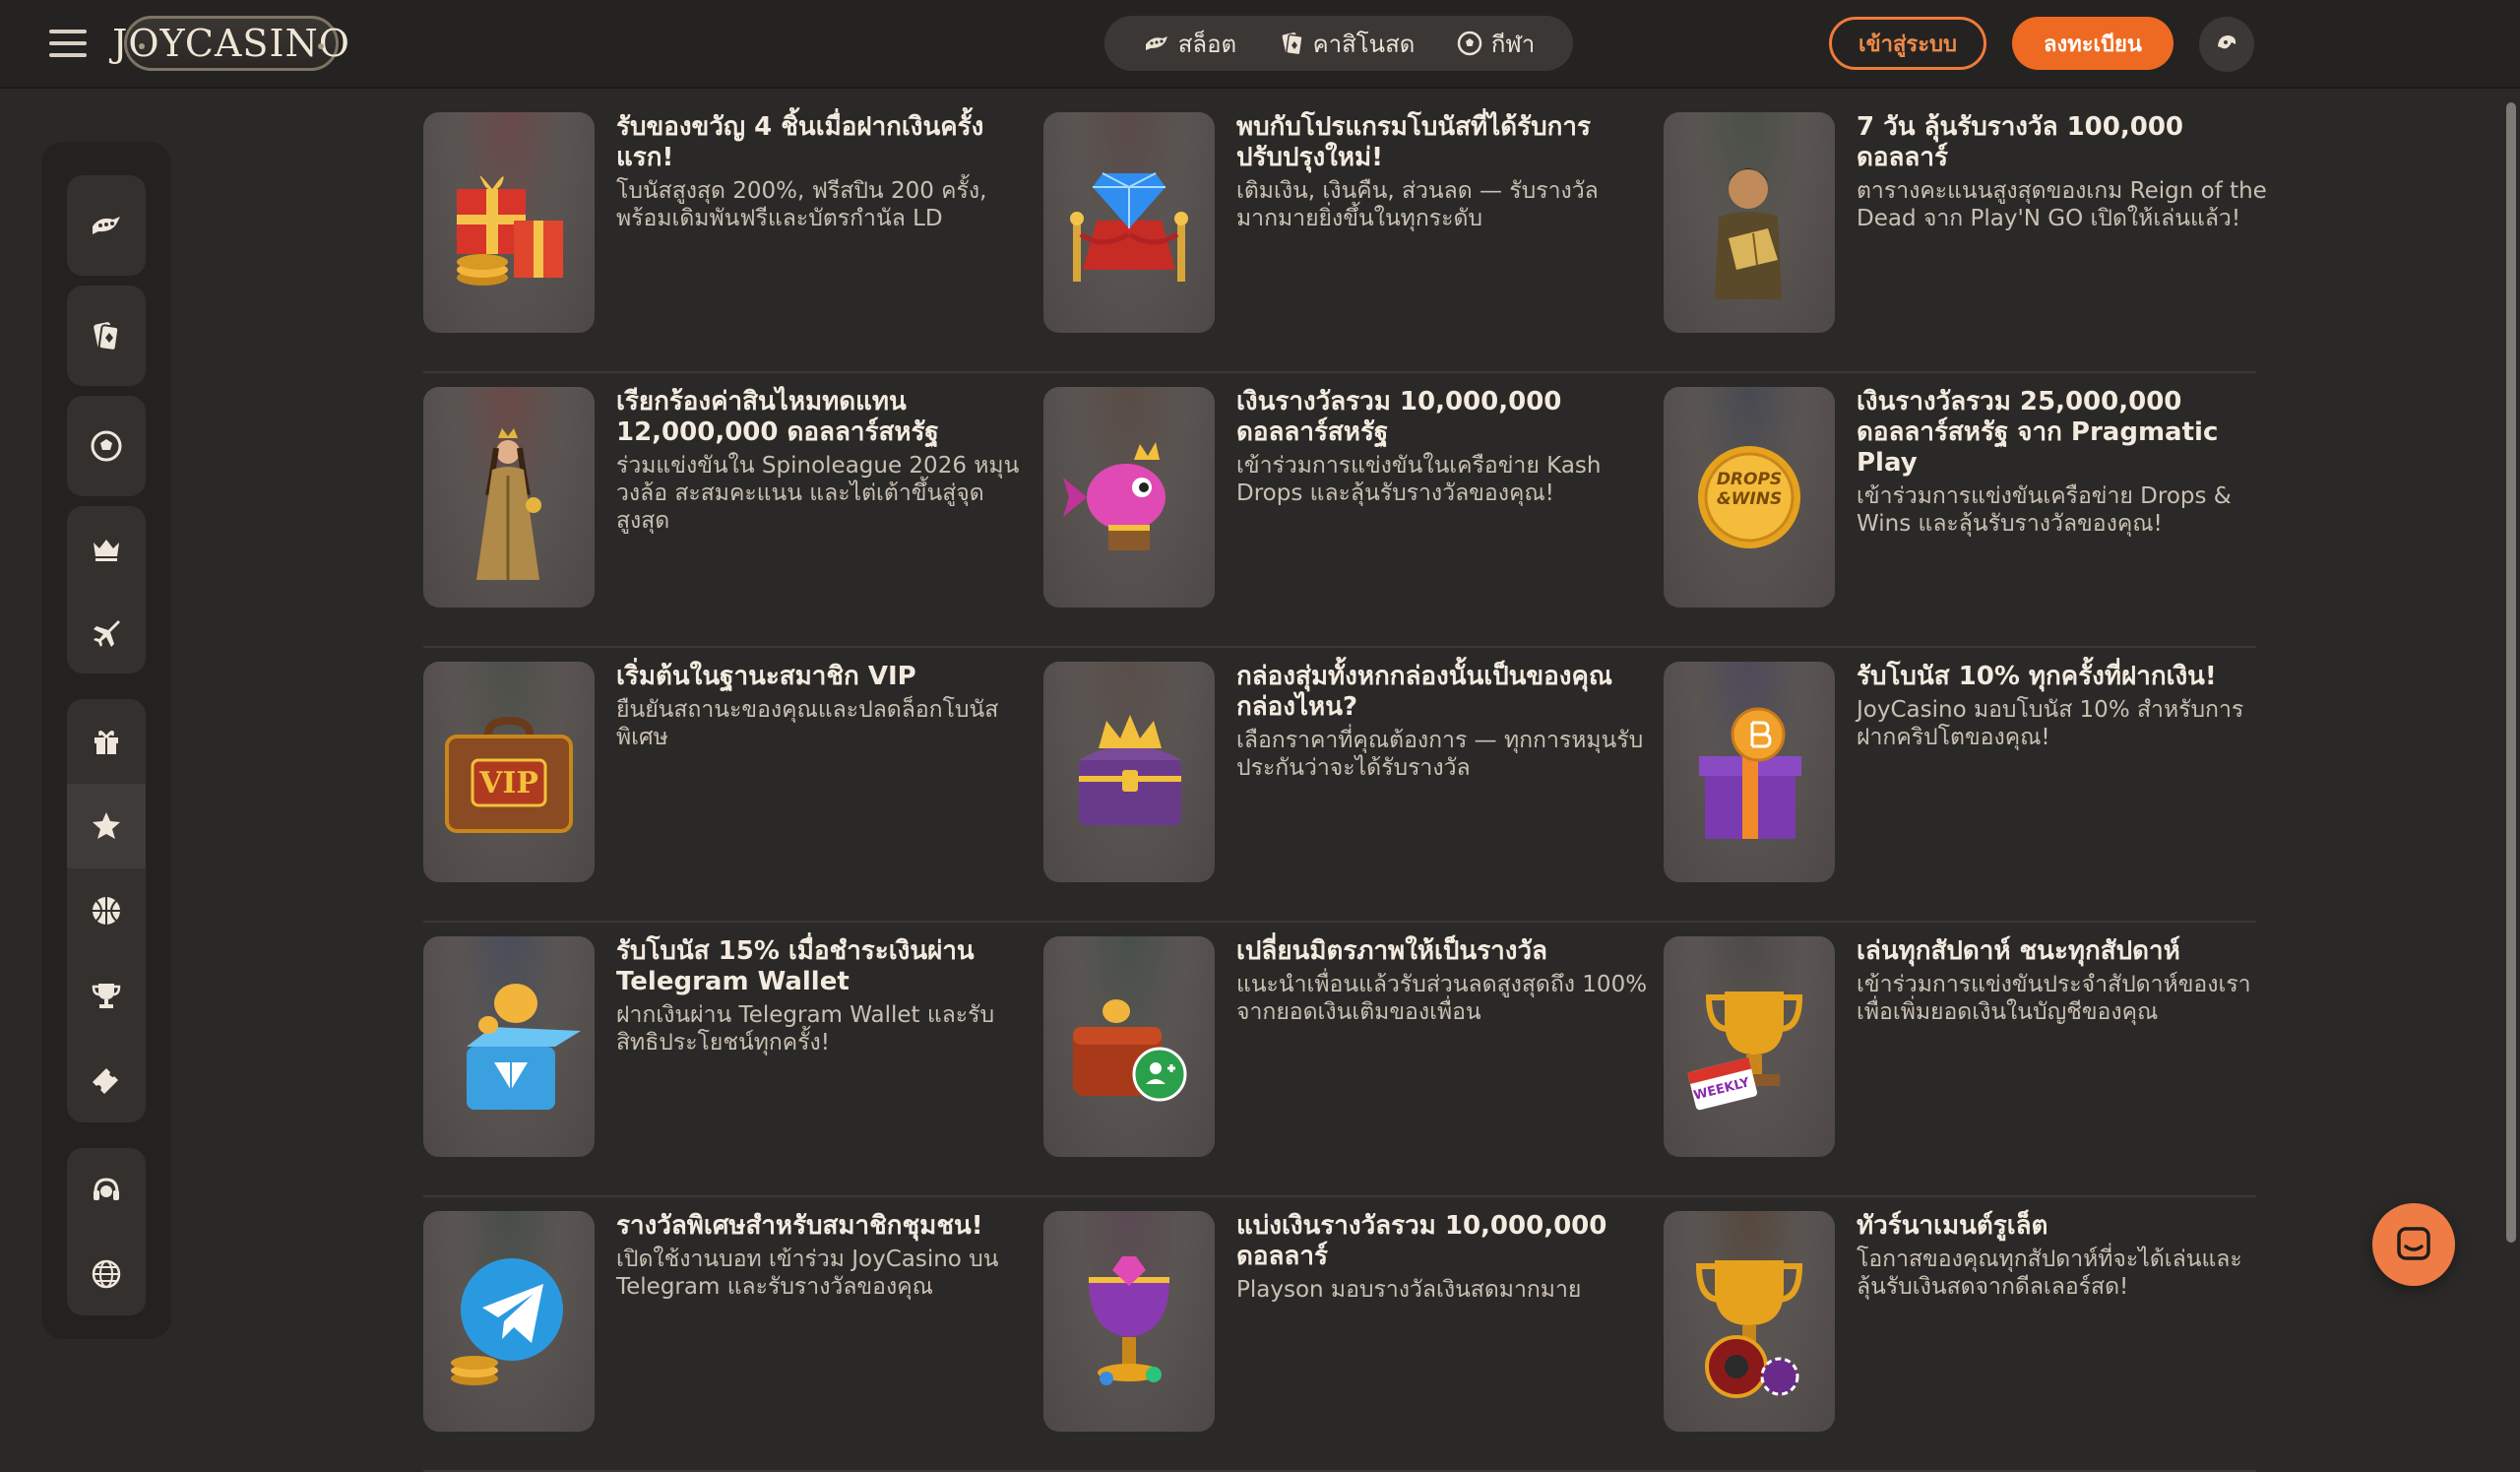 The height and width of the screenshot is (1472, 2520). I want to click on sidebar, so click(106, 740).